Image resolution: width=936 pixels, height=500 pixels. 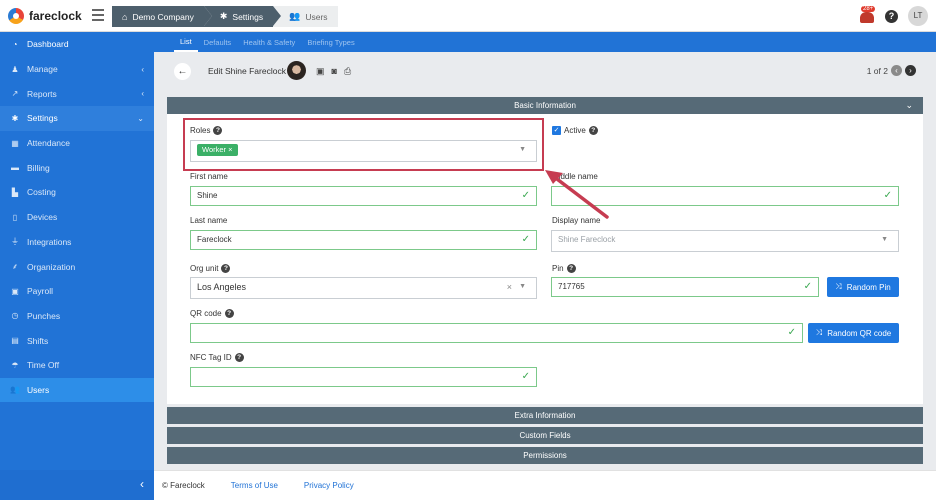 I want to click on gear-icon: ✱, so click(x=223, y=16).